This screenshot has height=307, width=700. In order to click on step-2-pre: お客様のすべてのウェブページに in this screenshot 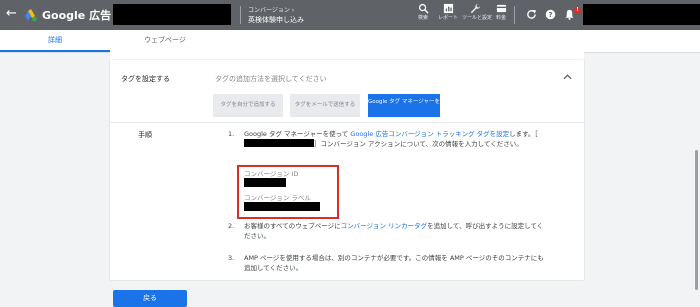, I will do `click(292, 226)`.